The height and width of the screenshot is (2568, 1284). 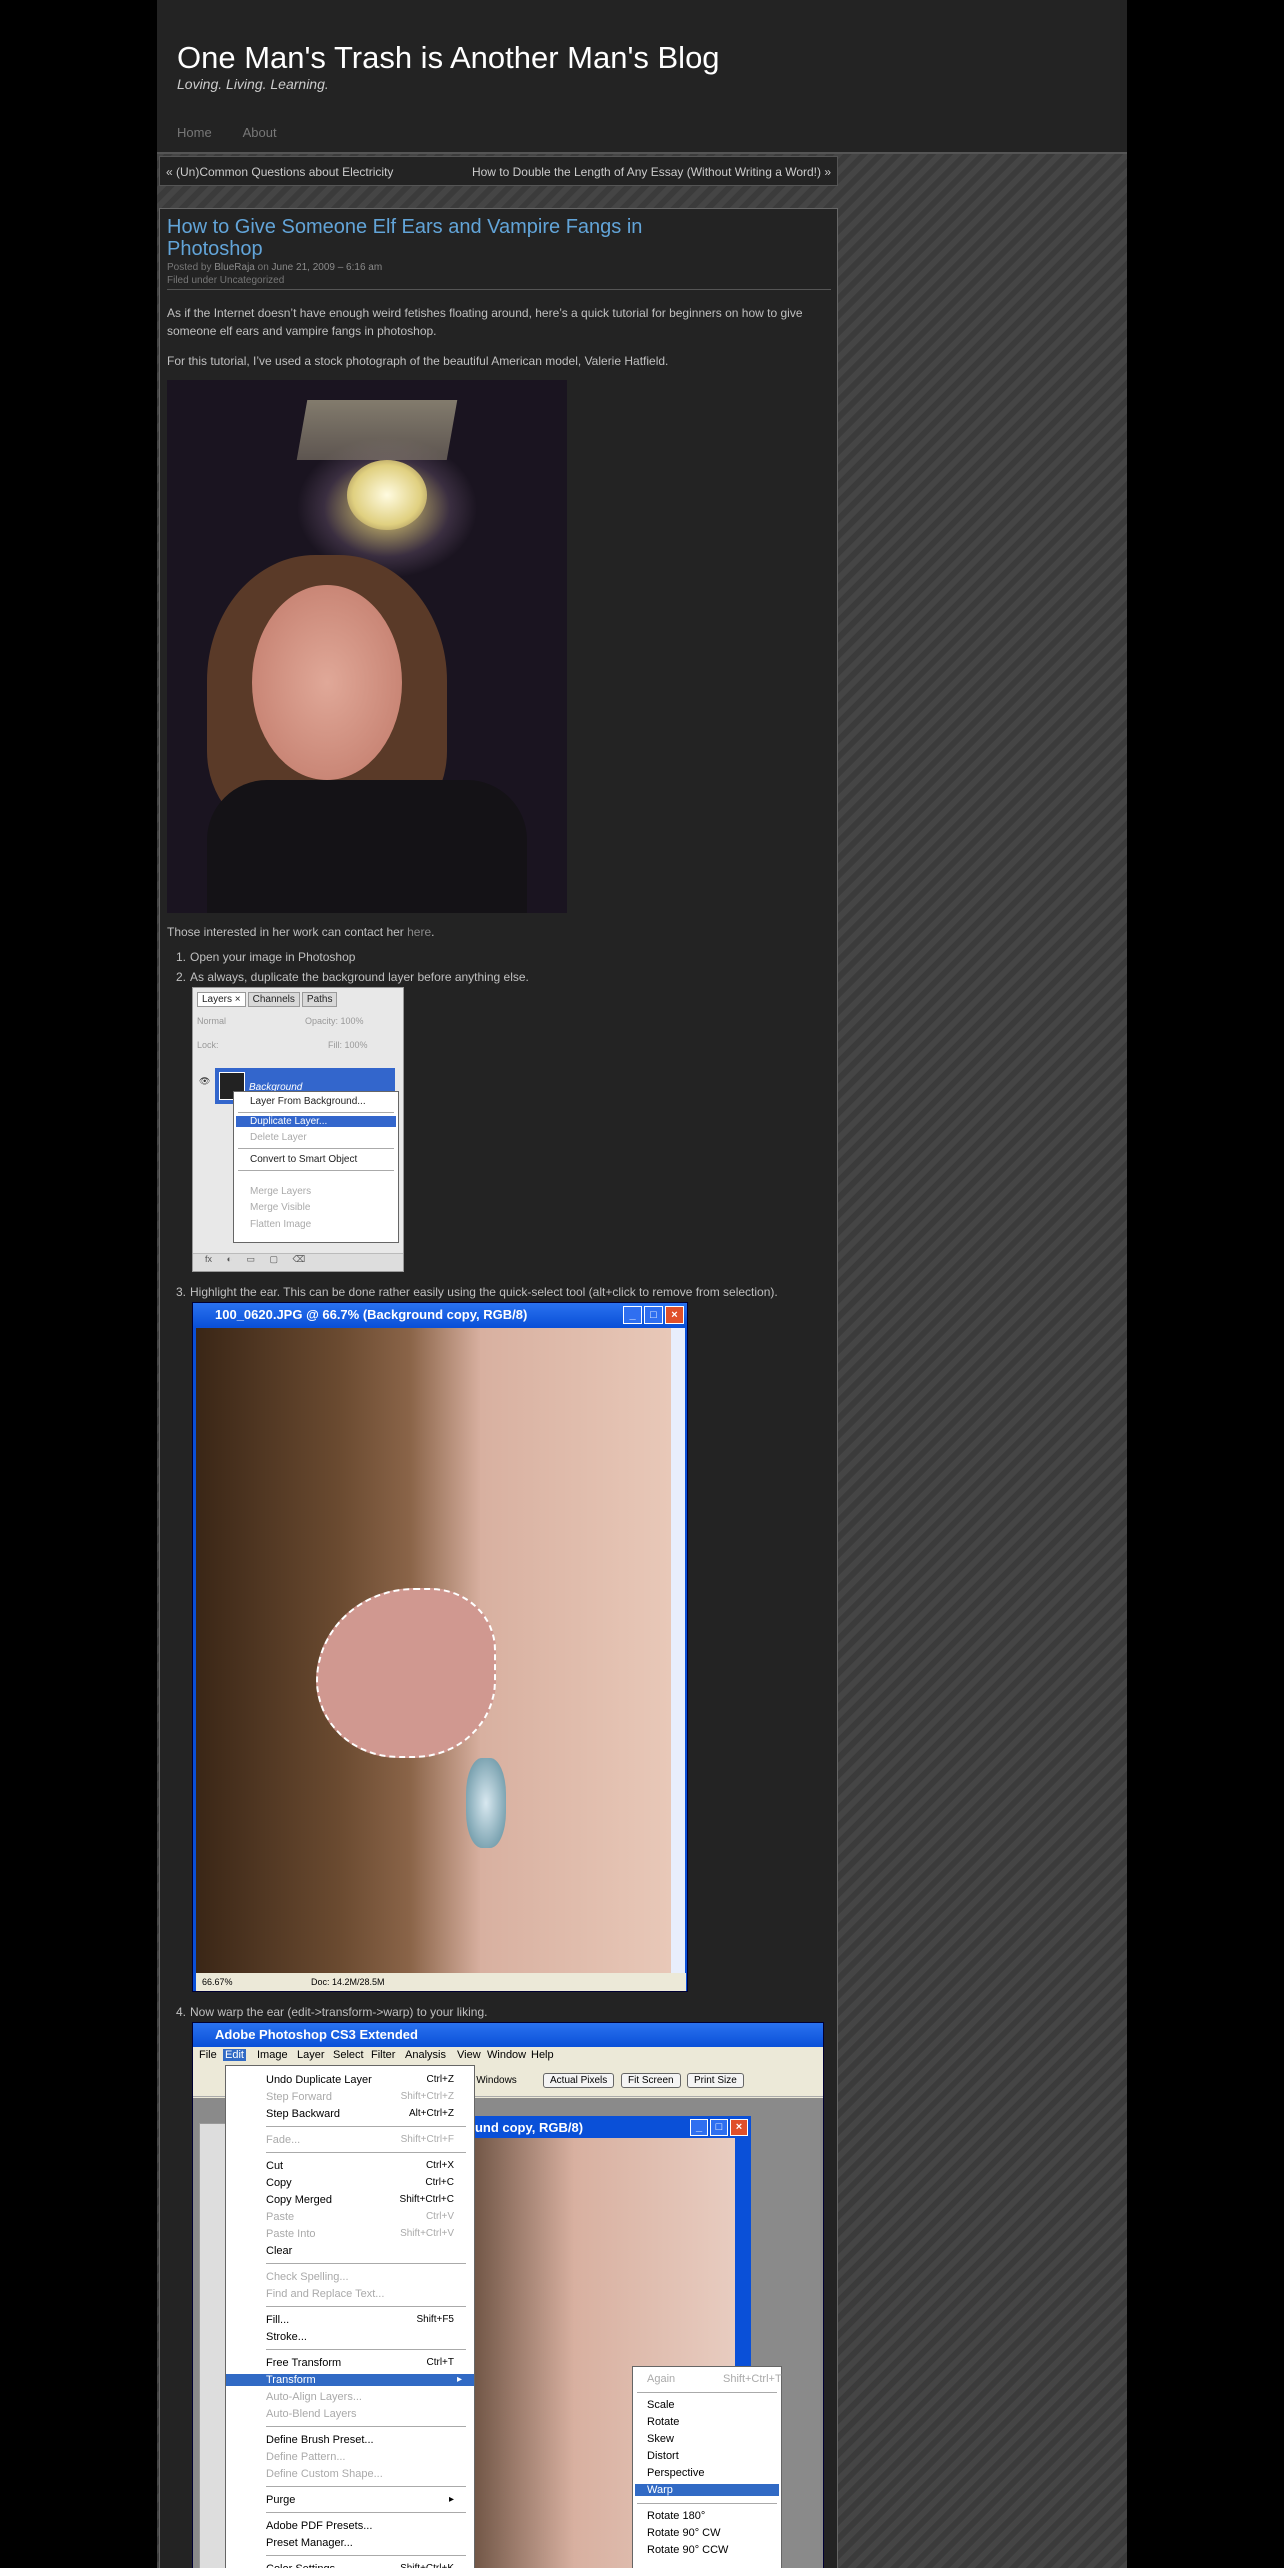 I want to click on menu-merge-visible: Merge Visible, so click(x=280, y=1207).